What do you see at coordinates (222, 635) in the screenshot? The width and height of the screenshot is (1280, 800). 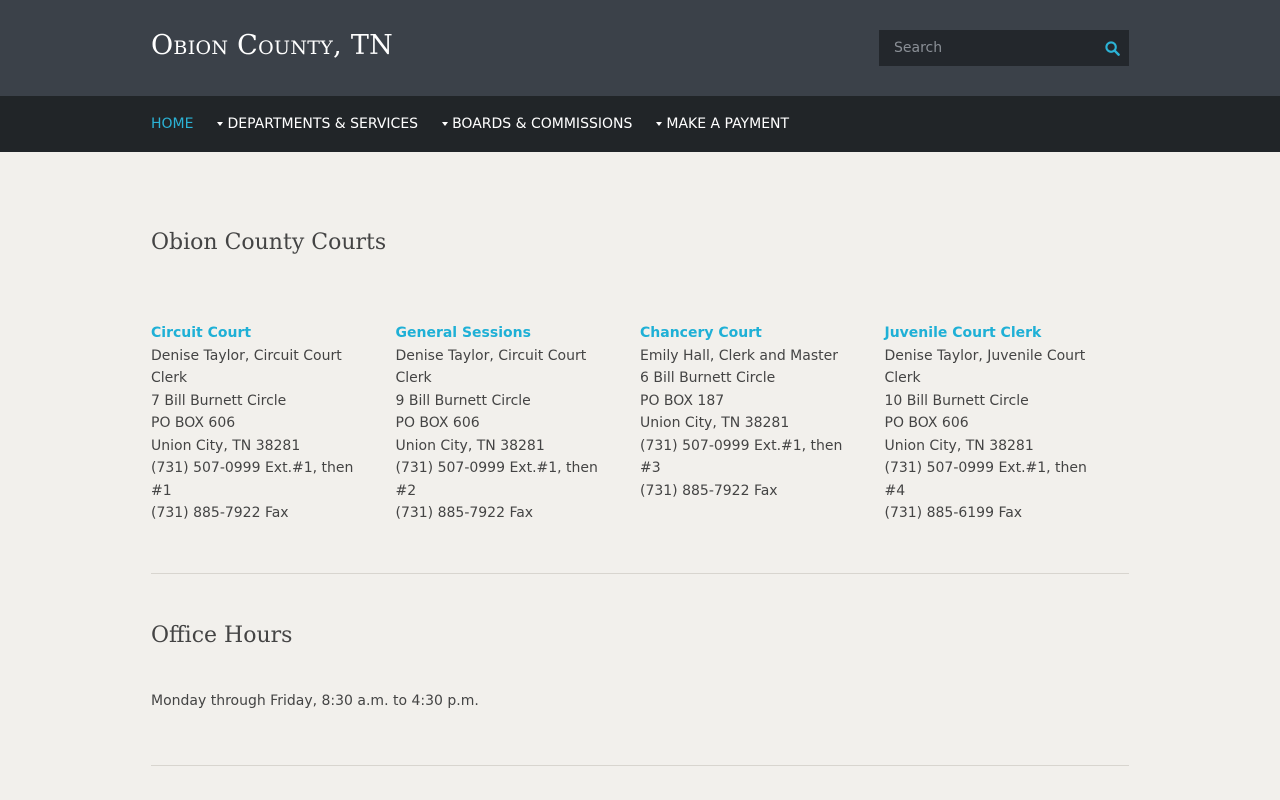 I see `office-hours-heading: Office Hours` at bounding box center [222, 635].